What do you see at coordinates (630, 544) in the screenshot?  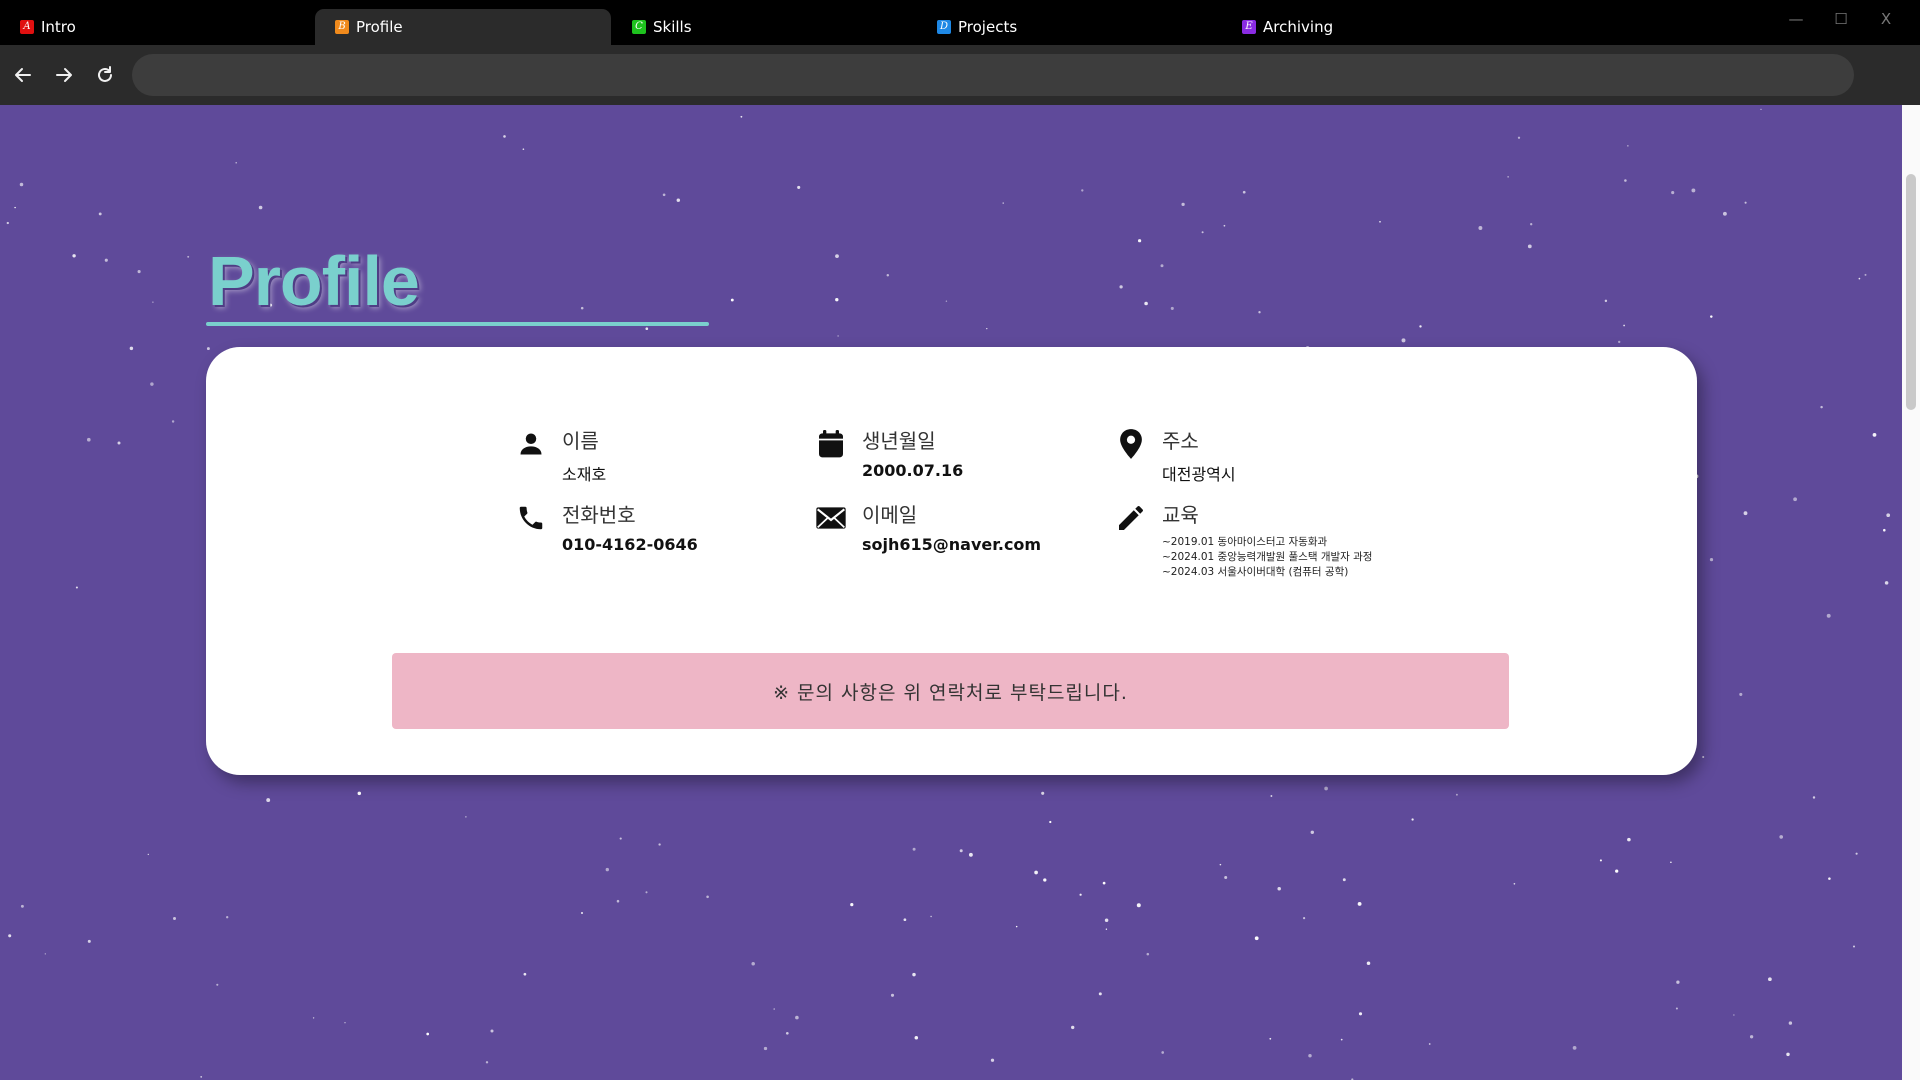 I see `phone-value: 010-4162-0646` at bounding box center [630, 544].